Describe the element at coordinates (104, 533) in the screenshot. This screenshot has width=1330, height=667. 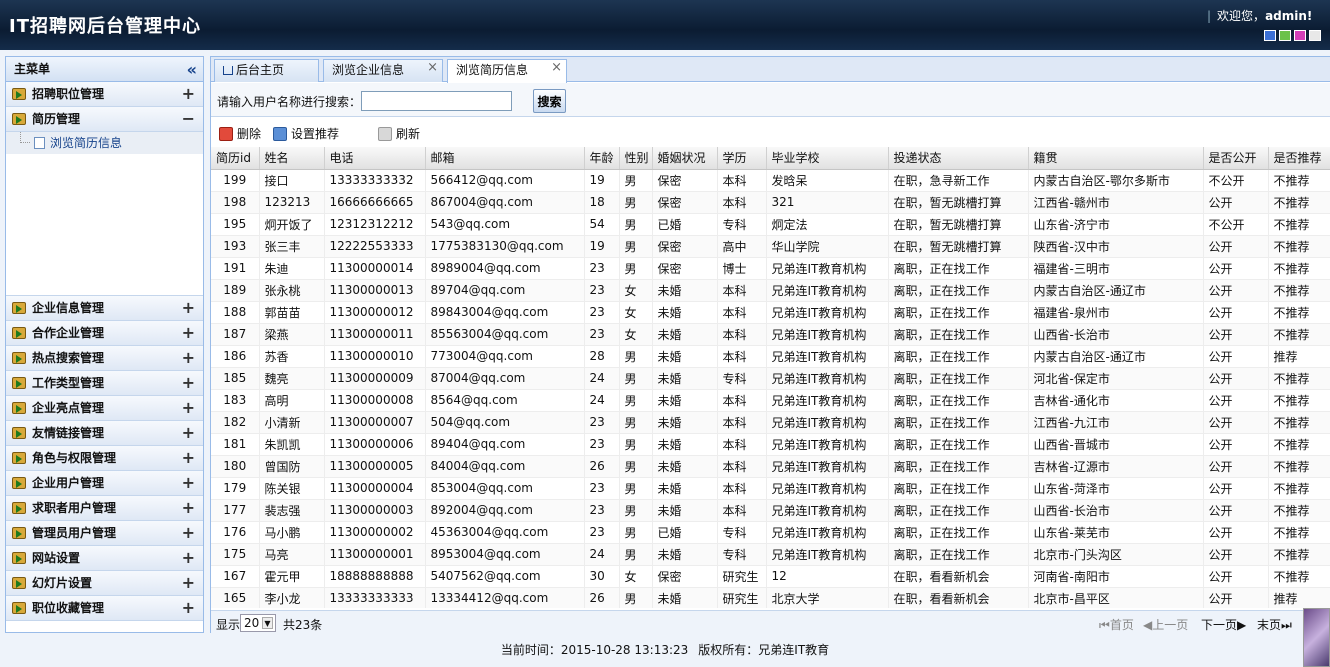
I see `sidebar-item: 管理员用户管理 +` at that location.